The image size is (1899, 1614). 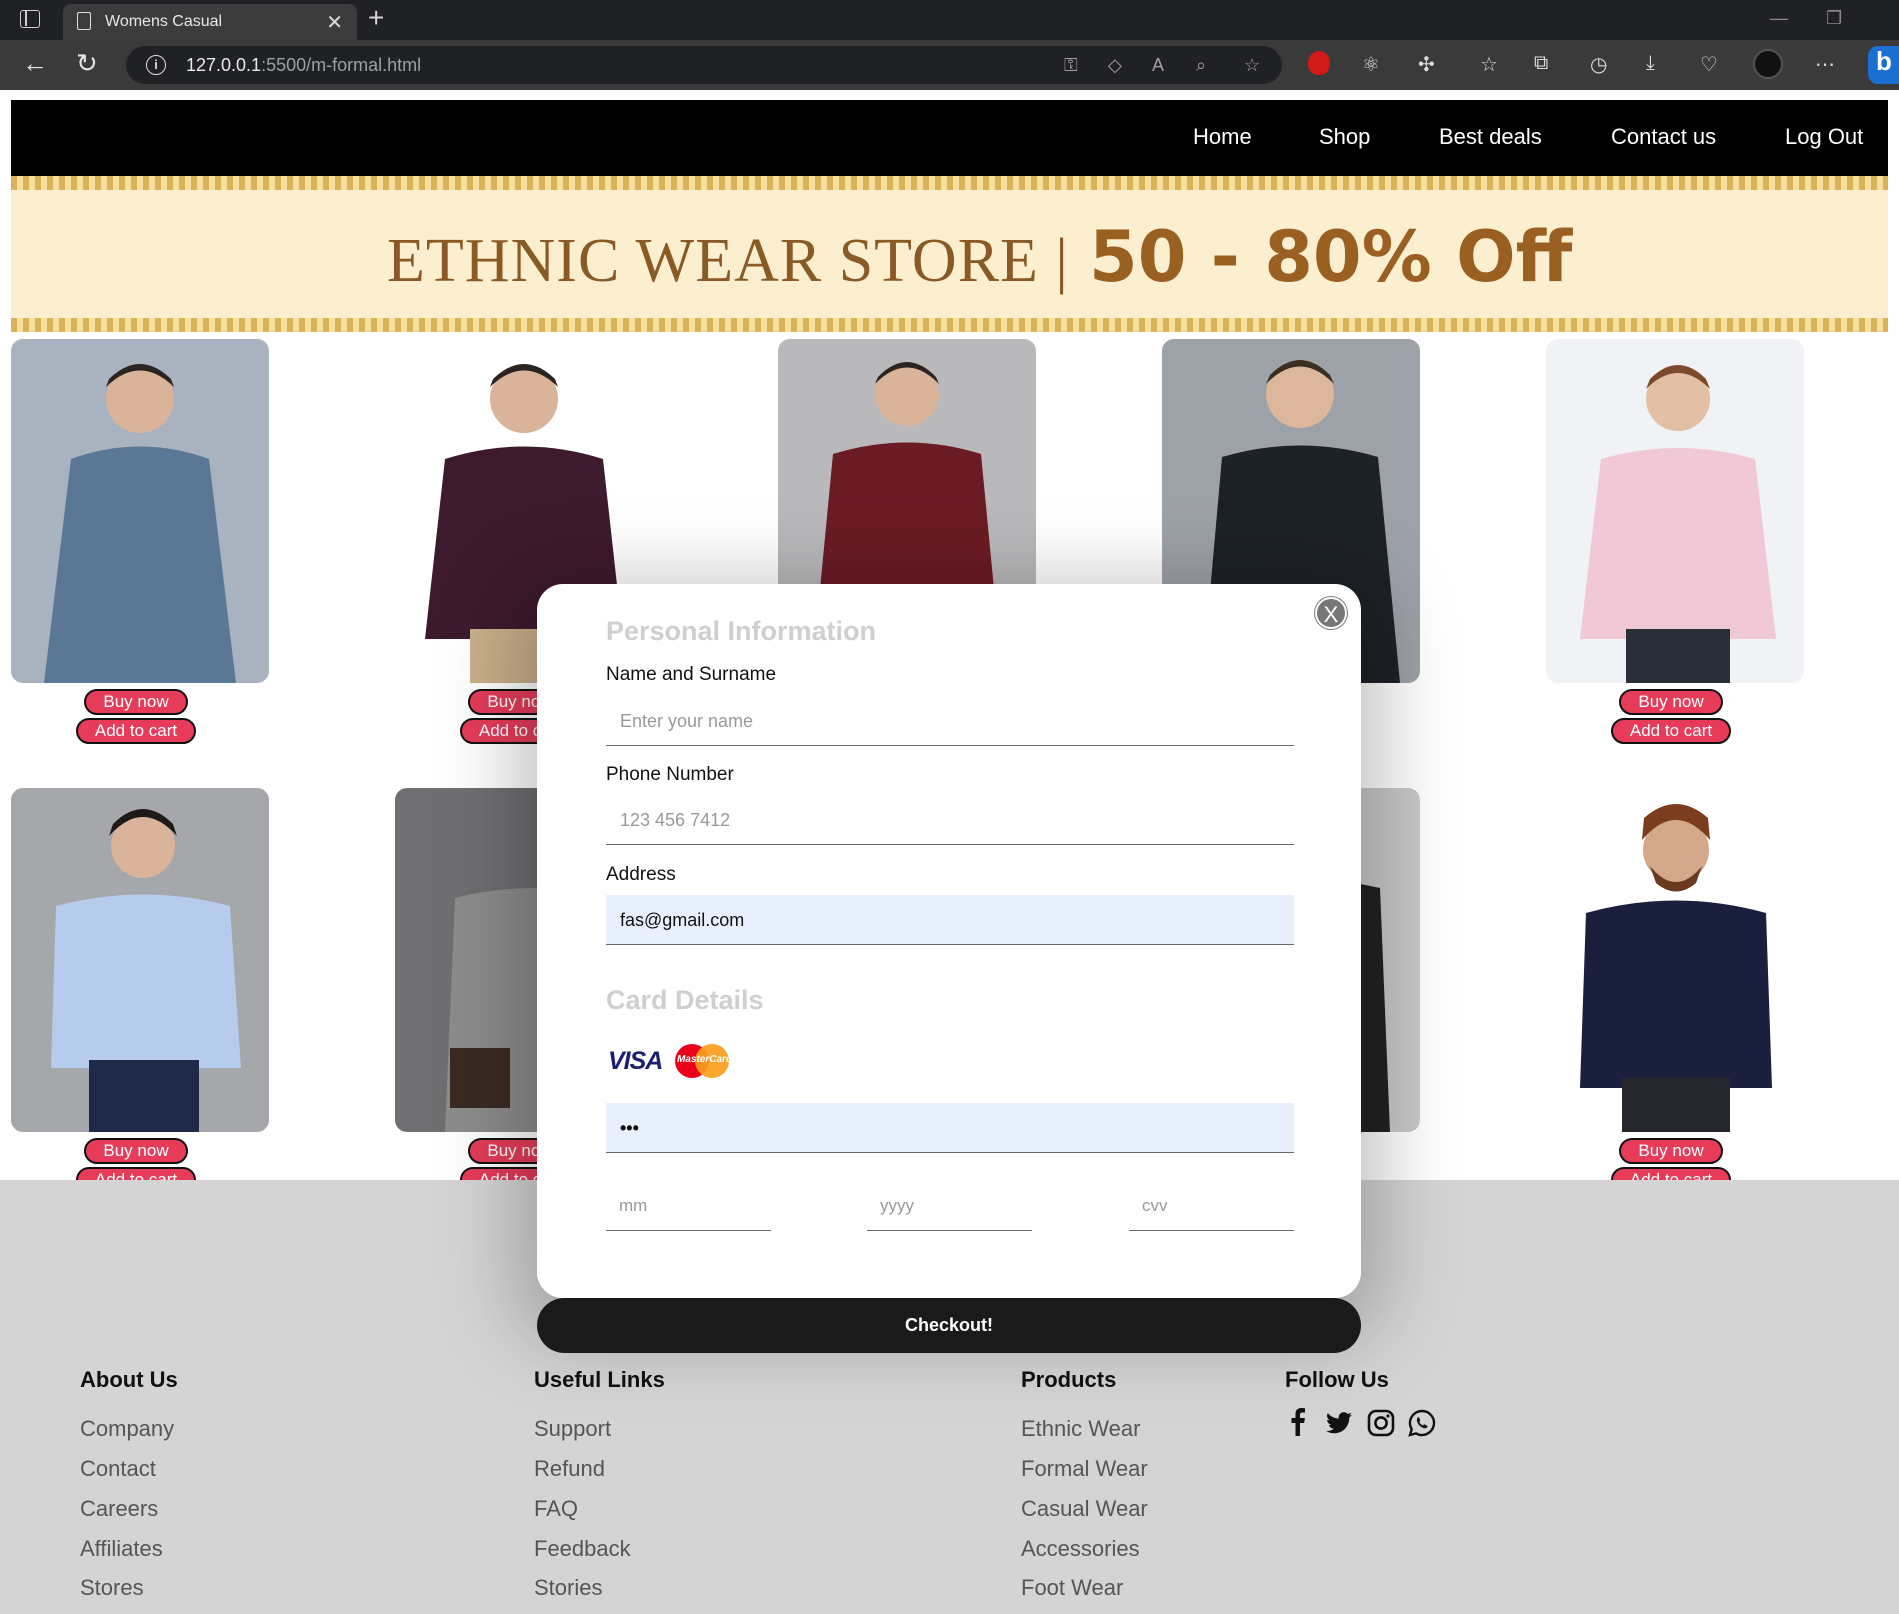 What do you see at coordinates (1211, 1206) in the screenshot?
I see `cvv-input: cvv` at bounding box center [1211, 1206].